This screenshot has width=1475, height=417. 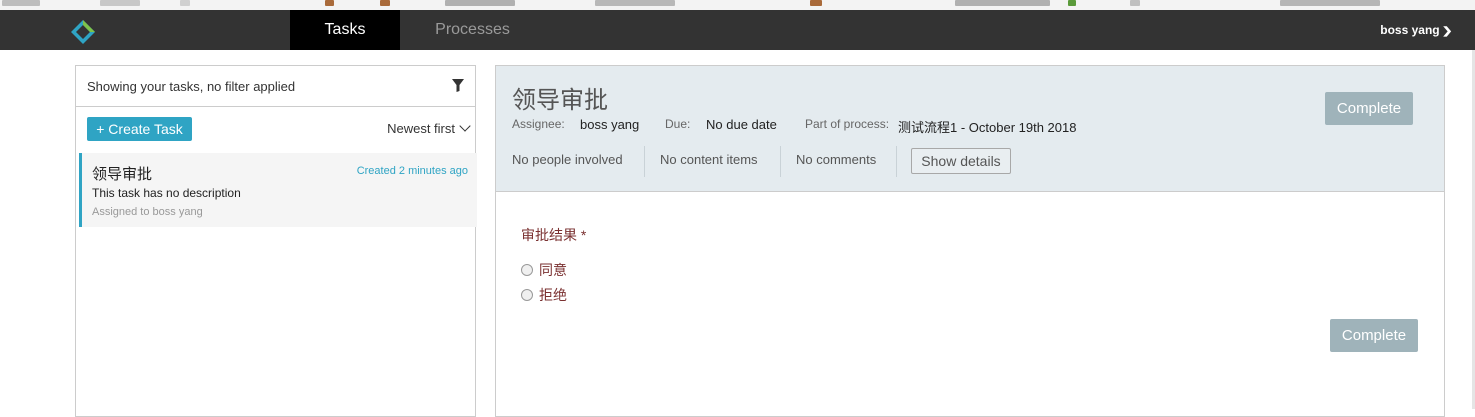 I want to click on due-value: No due date, so click(x=741, y=124).